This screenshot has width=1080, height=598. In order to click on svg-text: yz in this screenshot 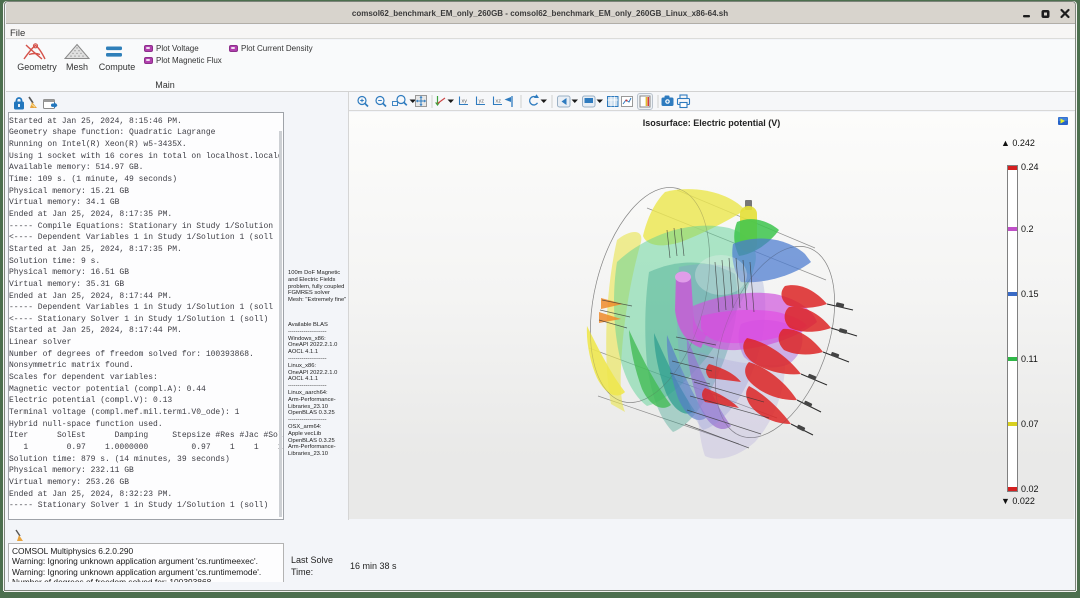, I will do `click(482, 102)`.